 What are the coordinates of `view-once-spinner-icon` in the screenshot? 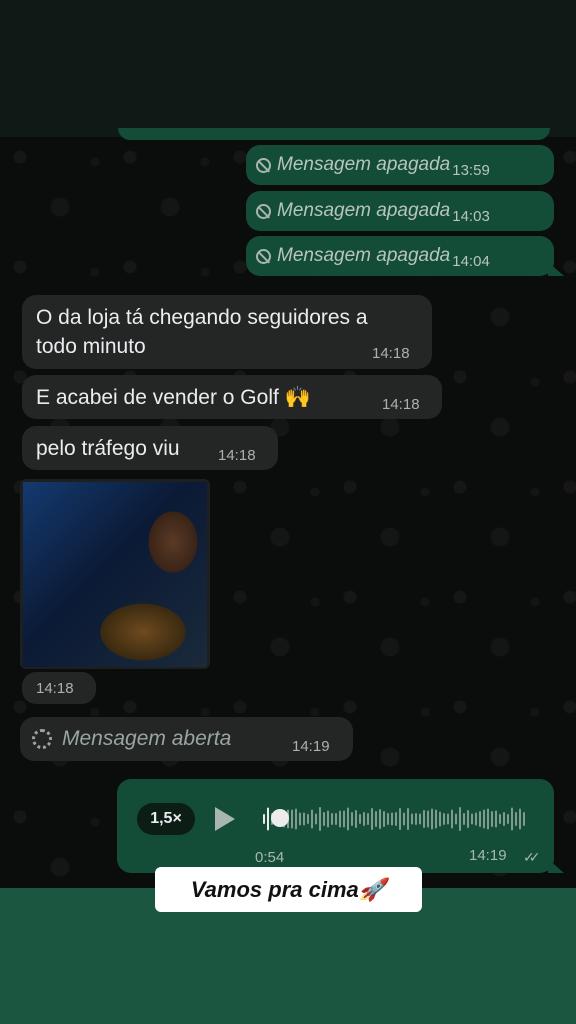 It's located at (42, 739).